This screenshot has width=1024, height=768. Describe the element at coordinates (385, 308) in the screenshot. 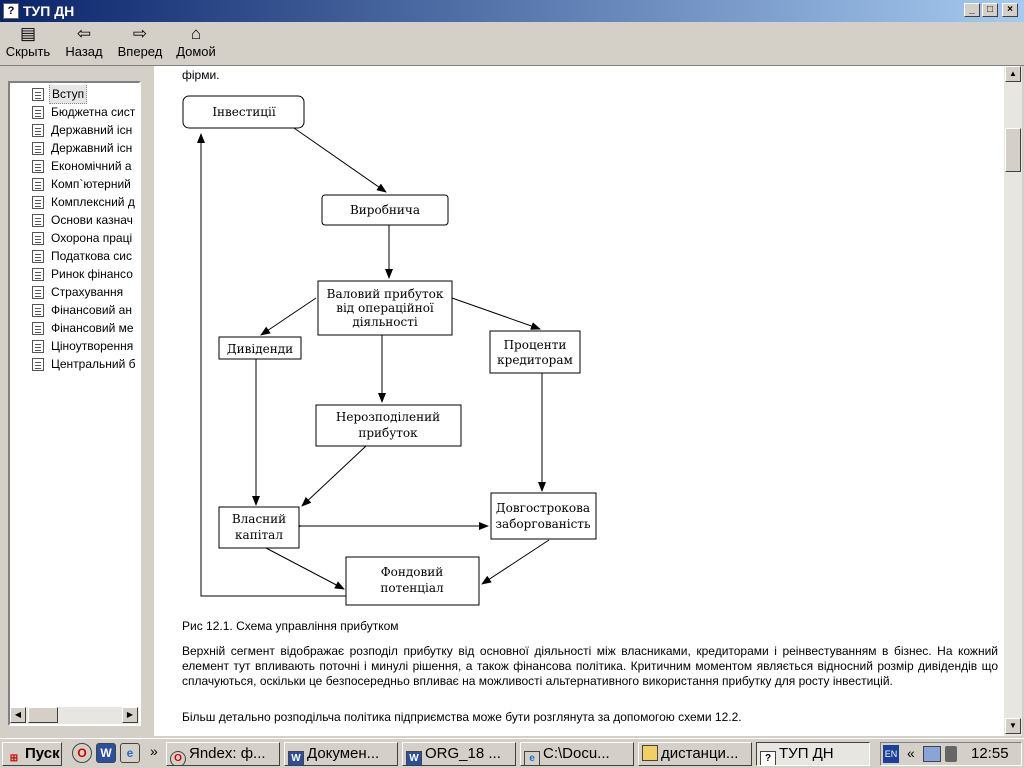

I see `node-gross-profit-line: від операційної` at that location.